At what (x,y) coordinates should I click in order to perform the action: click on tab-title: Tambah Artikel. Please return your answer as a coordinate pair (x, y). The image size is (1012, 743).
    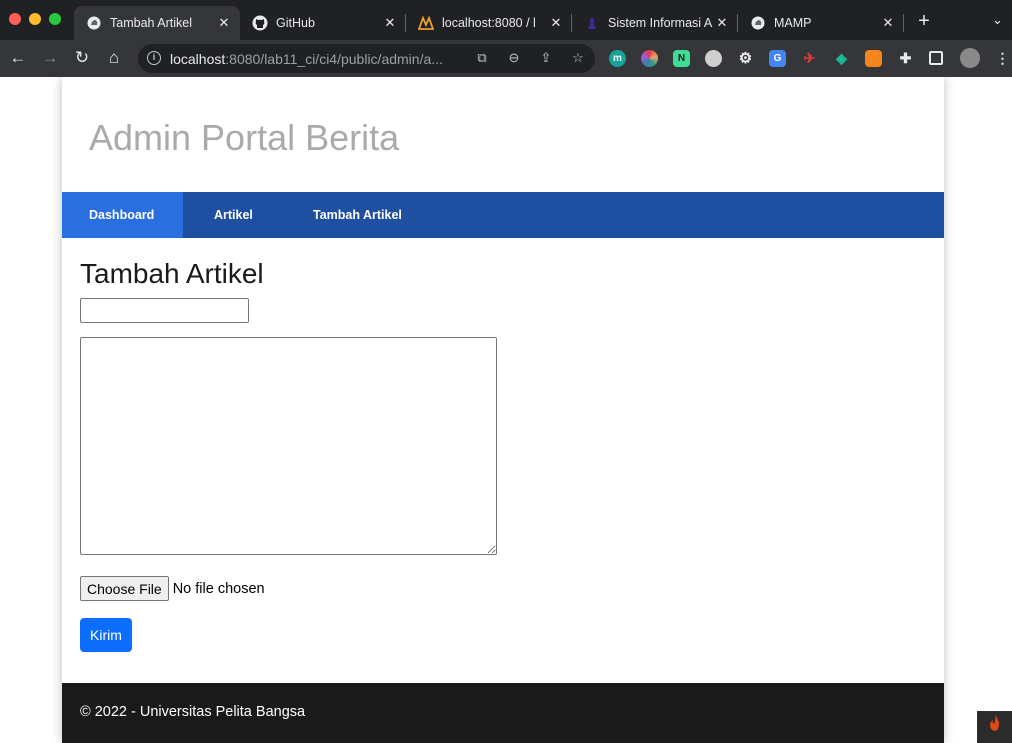
    Looking at the image, I should click on (151, 23).